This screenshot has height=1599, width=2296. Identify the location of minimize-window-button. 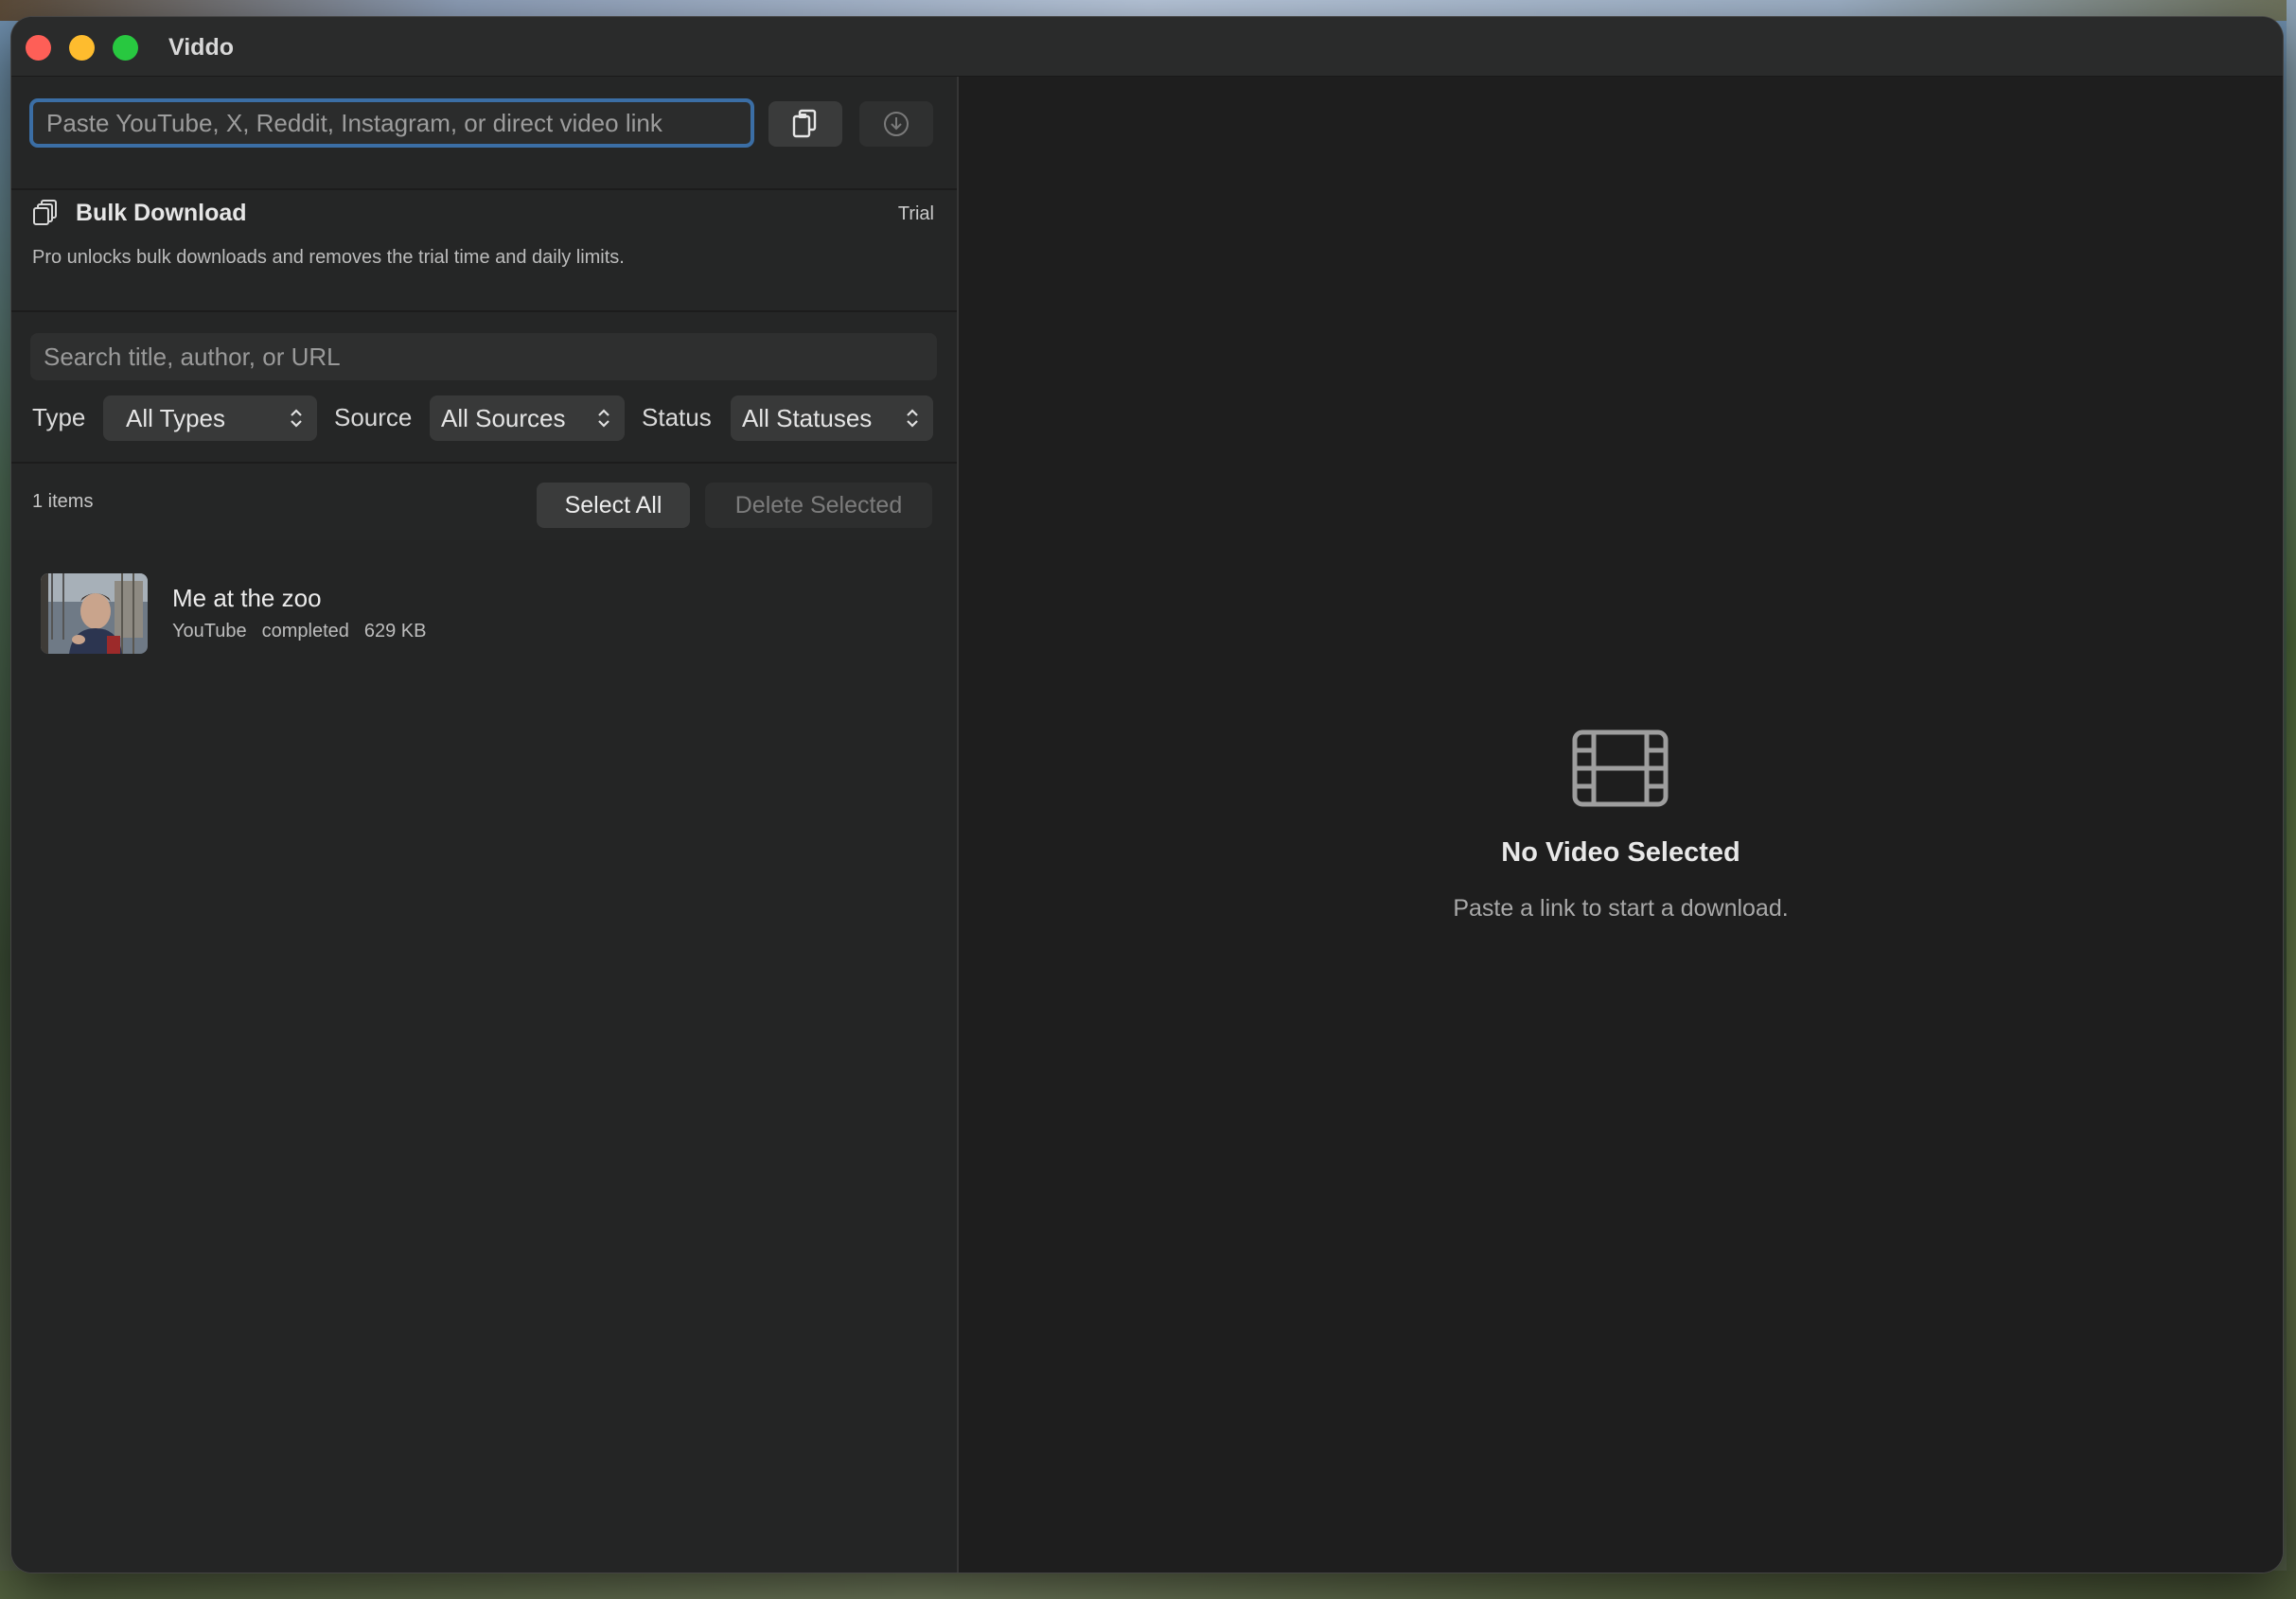
(82, 48).